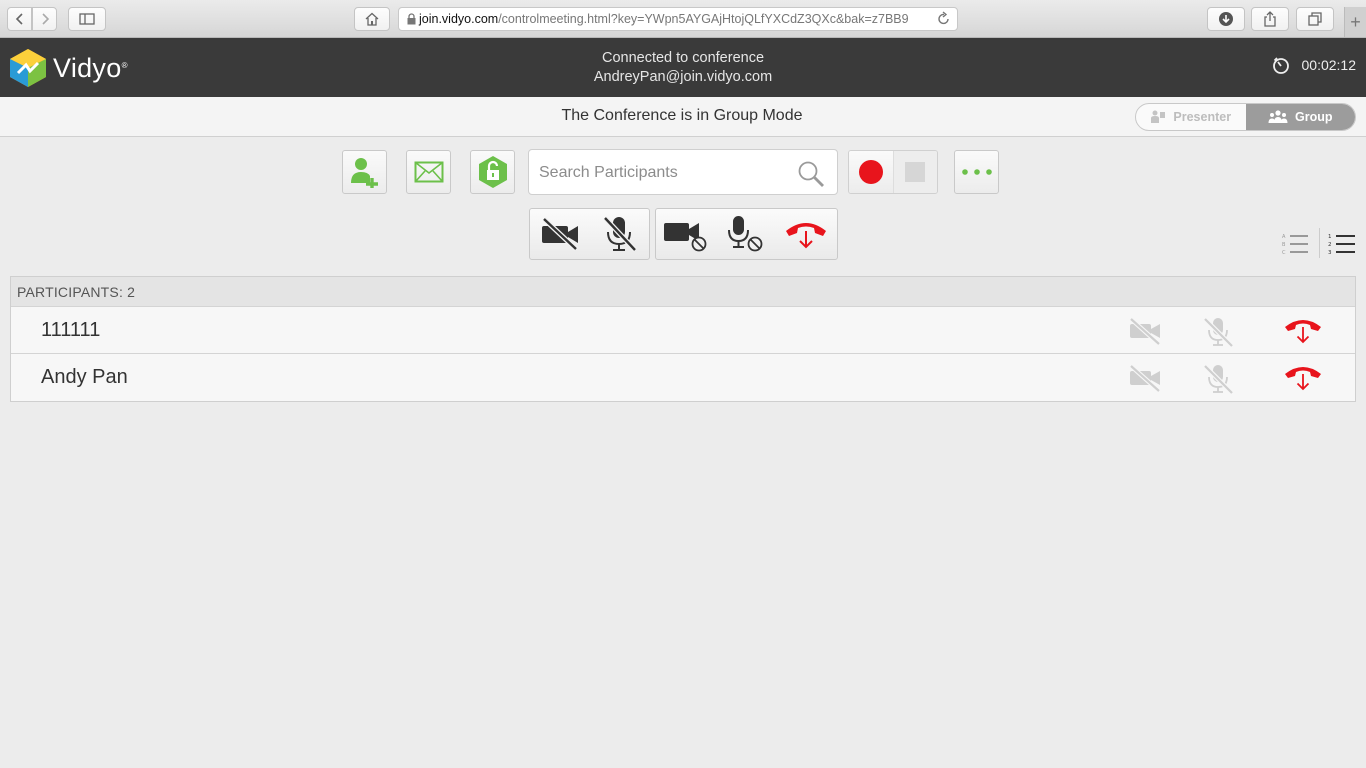 The image size is (1366, 768). I want to click on mic-off-icon, so click(620, 234).